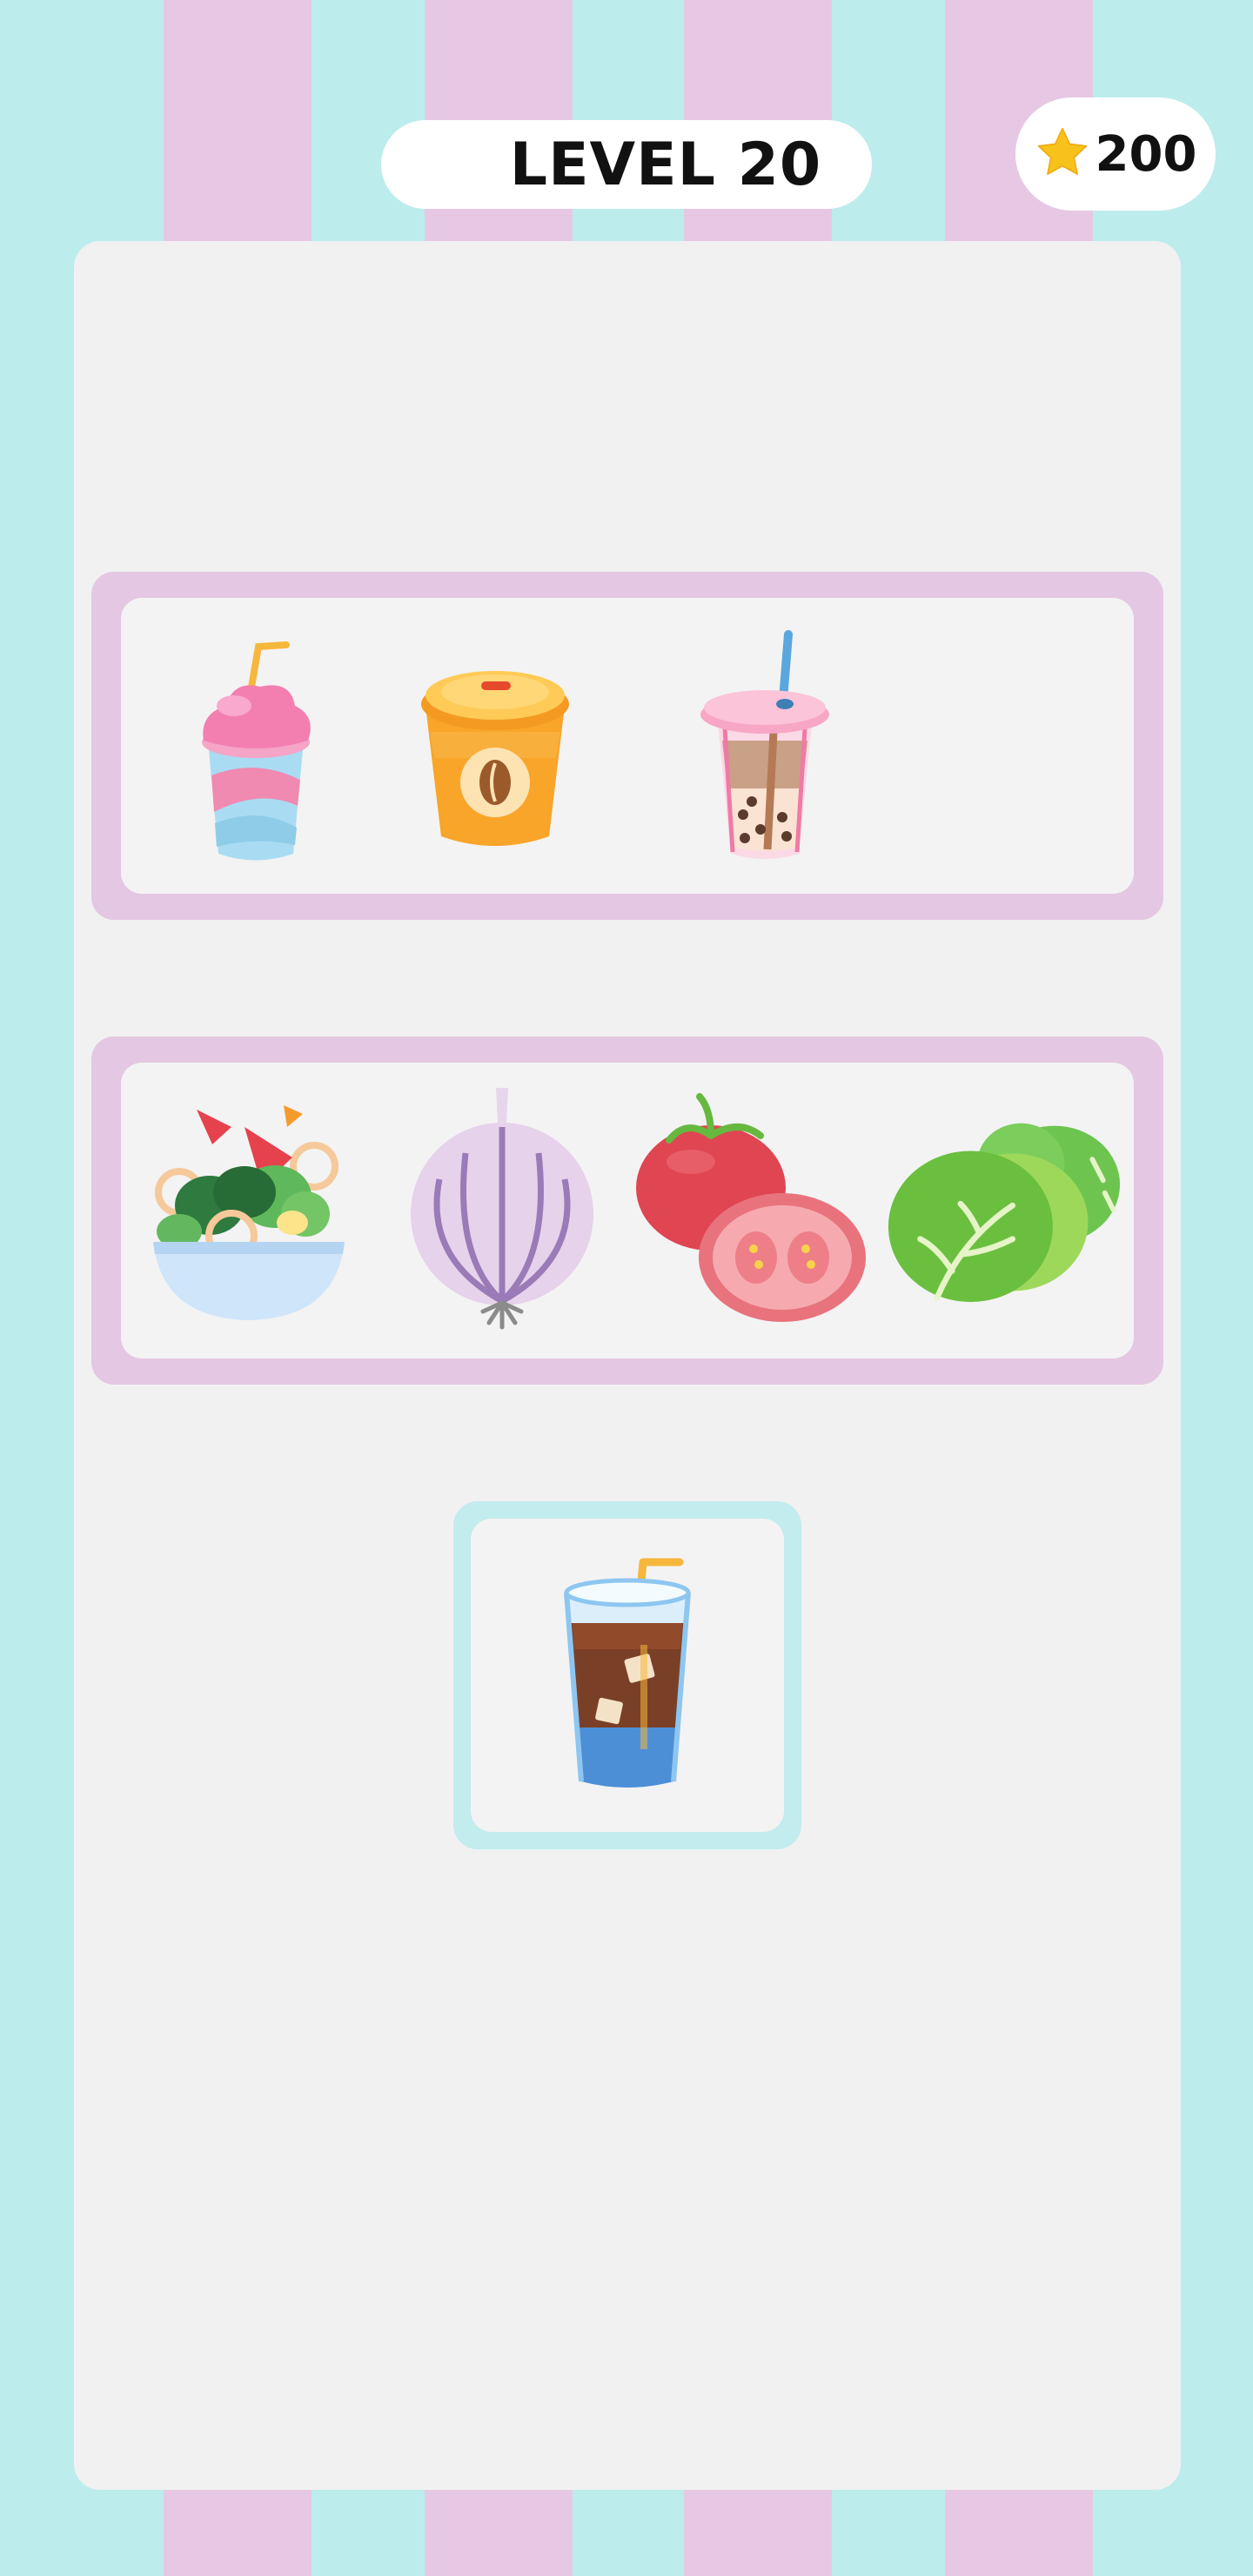  I want to click on level-indicator: LEVEL 20, so click(626, 164).